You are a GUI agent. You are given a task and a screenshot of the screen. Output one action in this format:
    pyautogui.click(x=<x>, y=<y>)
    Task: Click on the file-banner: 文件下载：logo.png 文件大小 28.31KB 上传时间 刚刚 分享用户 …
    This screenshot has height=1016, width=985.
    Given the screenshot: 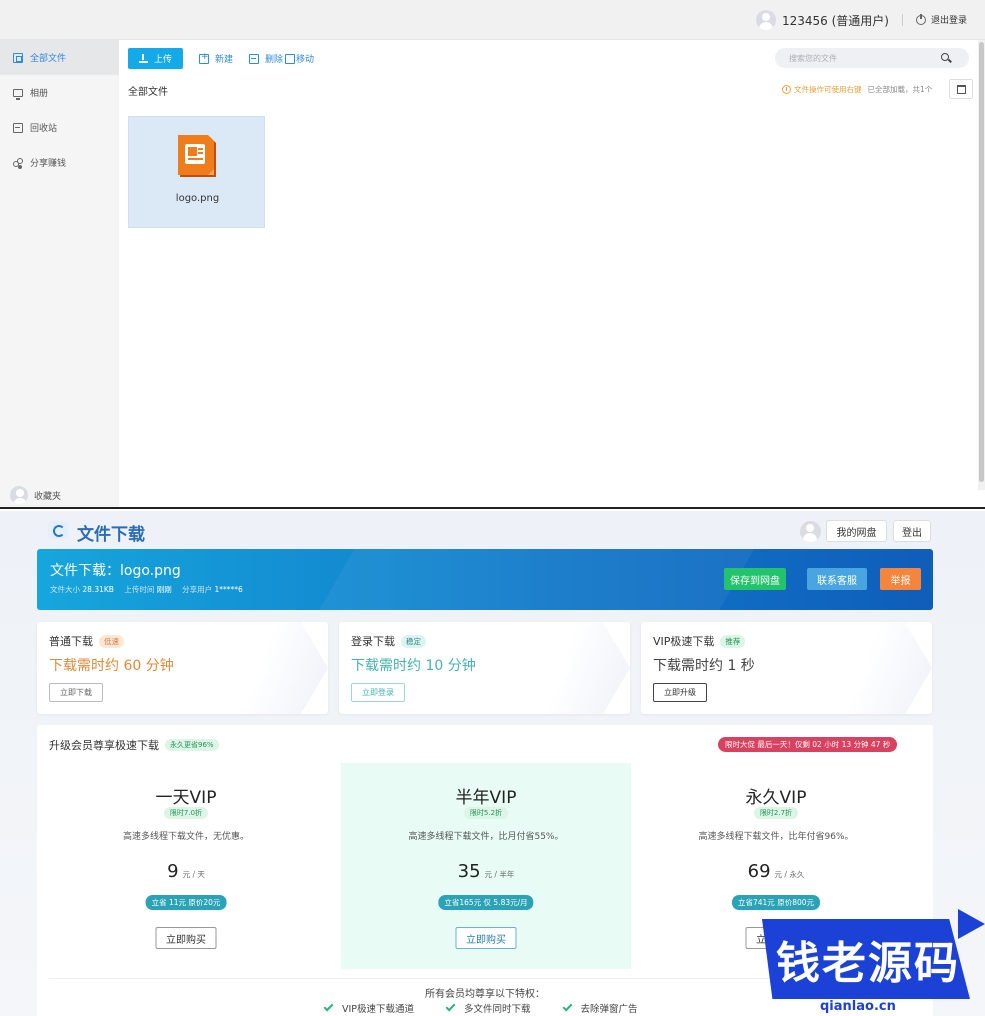 What is the action you would take?
    pyautogui.click(x=485, y=579)
    